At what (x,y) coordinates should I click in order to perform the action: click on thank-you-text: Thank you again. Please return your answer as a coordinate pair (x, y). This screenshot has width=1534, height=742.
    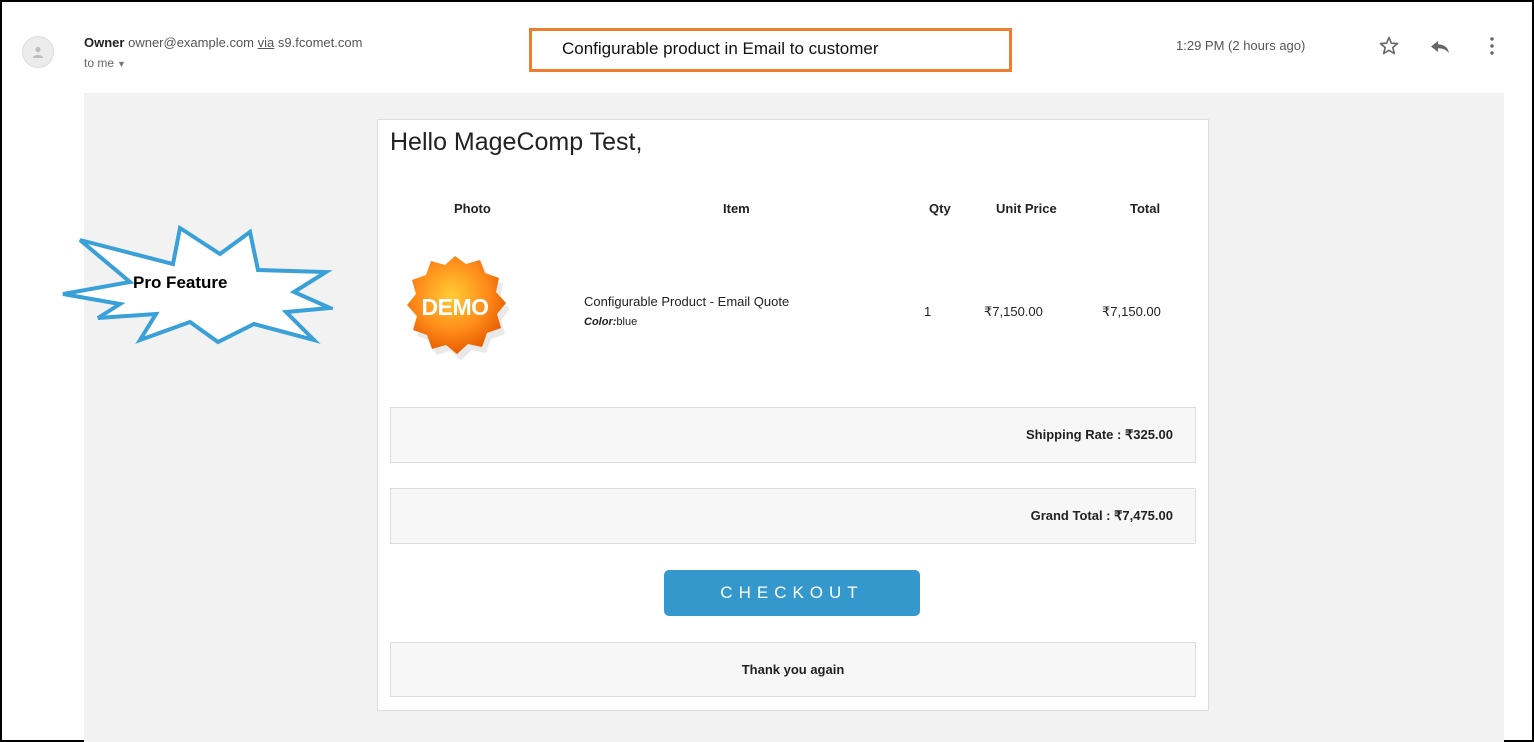
    Looking at the image, I should click on (793, 669).